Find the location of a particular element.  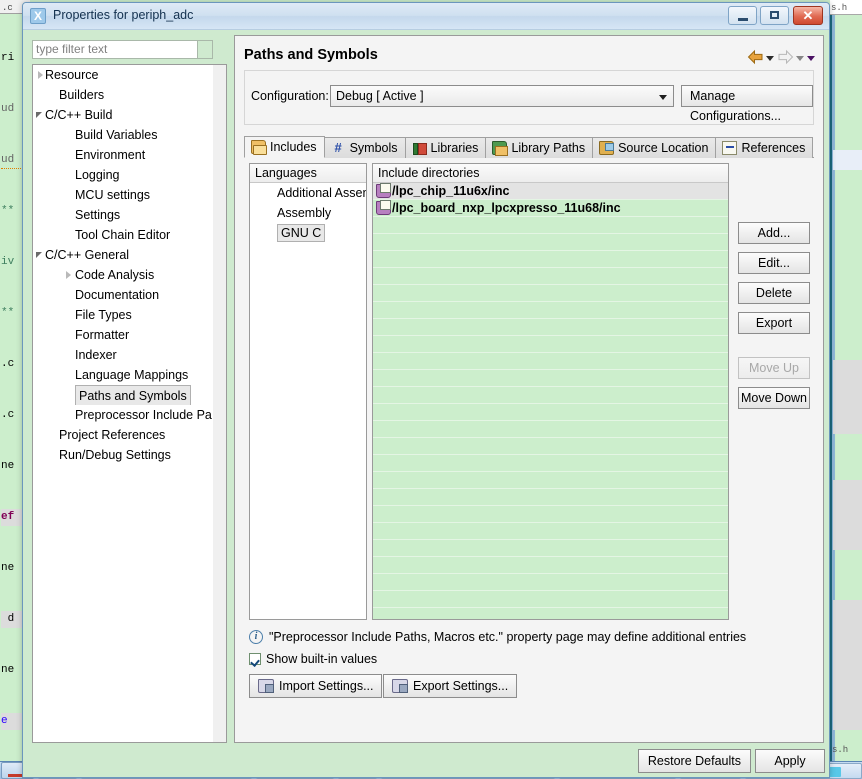

back-menu-chevron-down-icon is located at coordinates (770, 57).